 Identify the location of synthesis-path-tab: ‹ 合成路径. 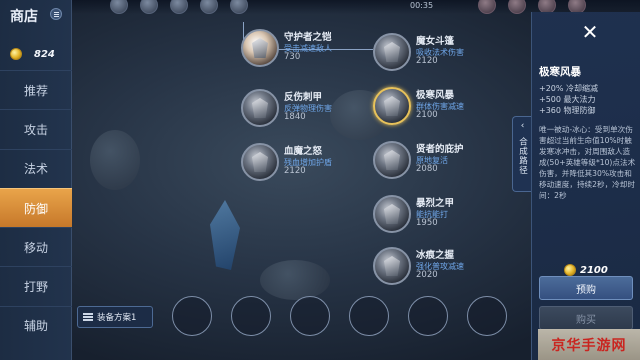
(522, 154).